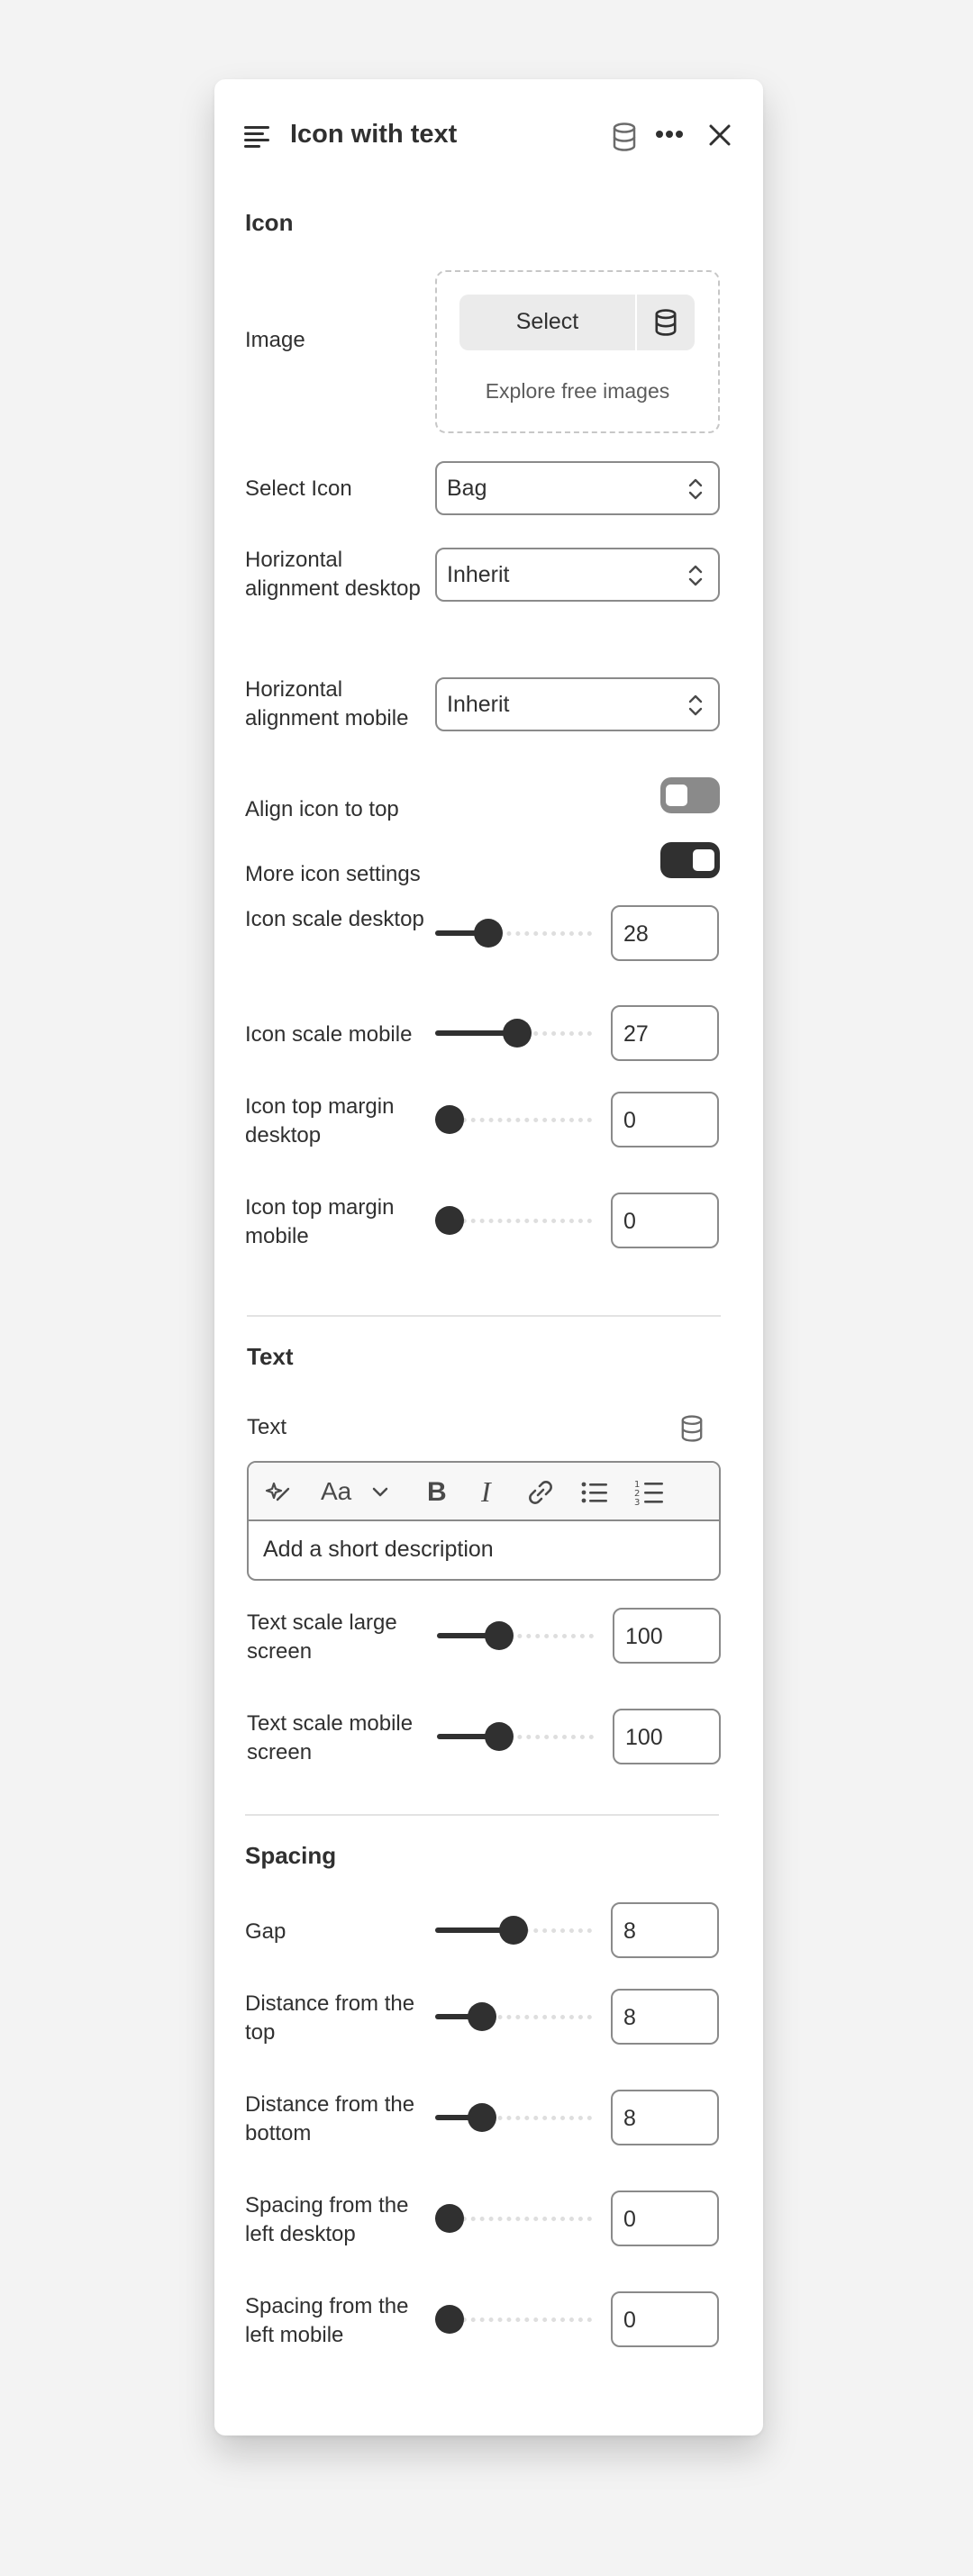 Image resolution: width=973 pixels, height=2576 pixels. Describe the element at coordinates (329, 1034) in the screenshot. I see `slider-label: Icon scale mobile` at that location.